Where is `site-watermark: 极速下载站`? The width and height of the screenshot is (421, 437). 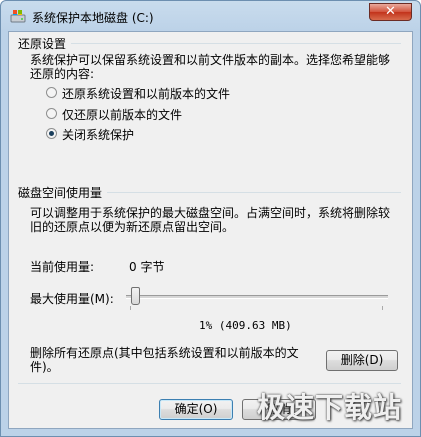 site-watermark: 极速下载站 is located at coordinates (329, 407).